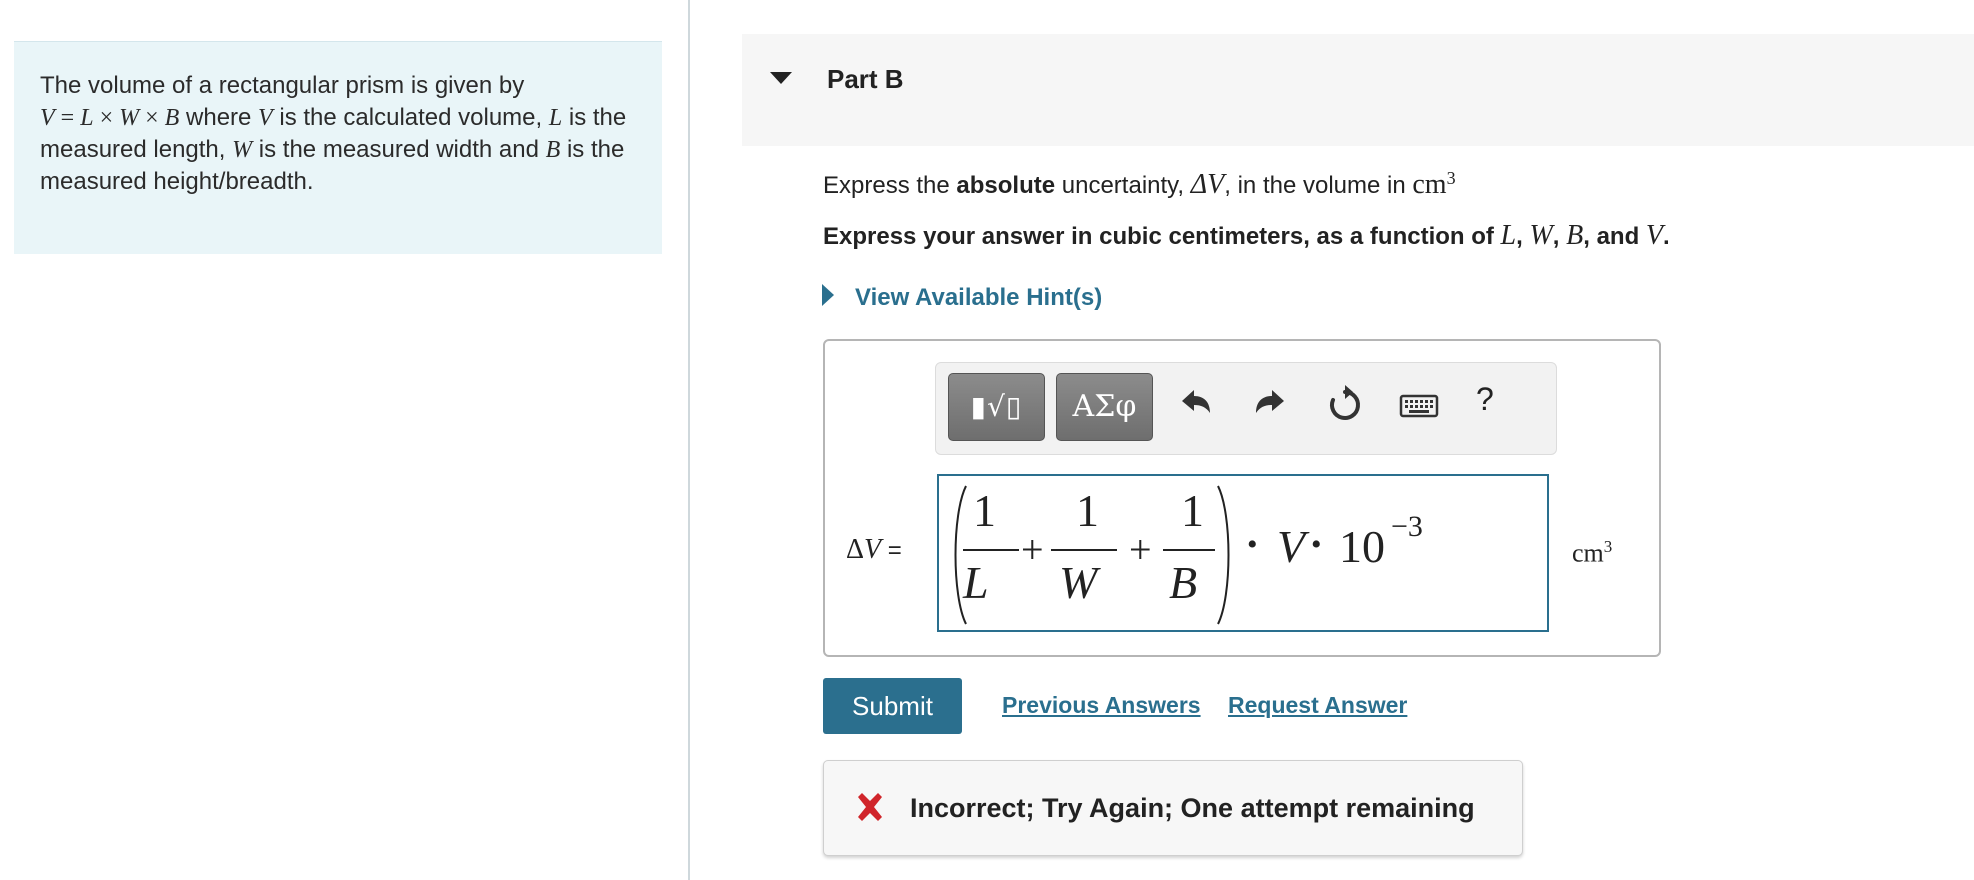  Describe the element at coordinates (1419, 405) in the screenshot. I see `keyboard-icon` at that location.